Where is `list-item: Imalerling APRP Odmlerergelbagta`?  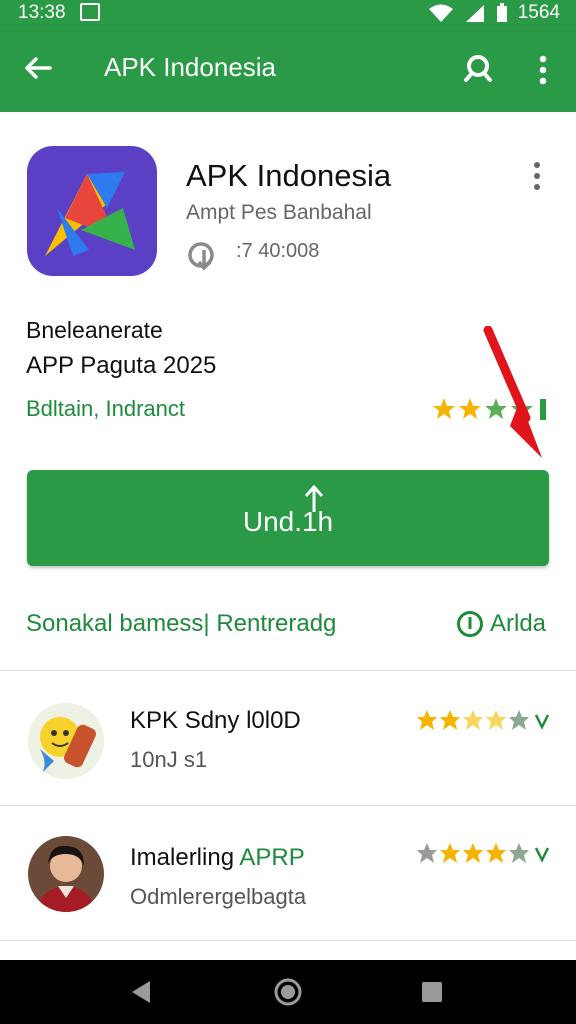 list-item: Imalerling APRP Odmlerergelbagta is located at coordinates (288, 872).